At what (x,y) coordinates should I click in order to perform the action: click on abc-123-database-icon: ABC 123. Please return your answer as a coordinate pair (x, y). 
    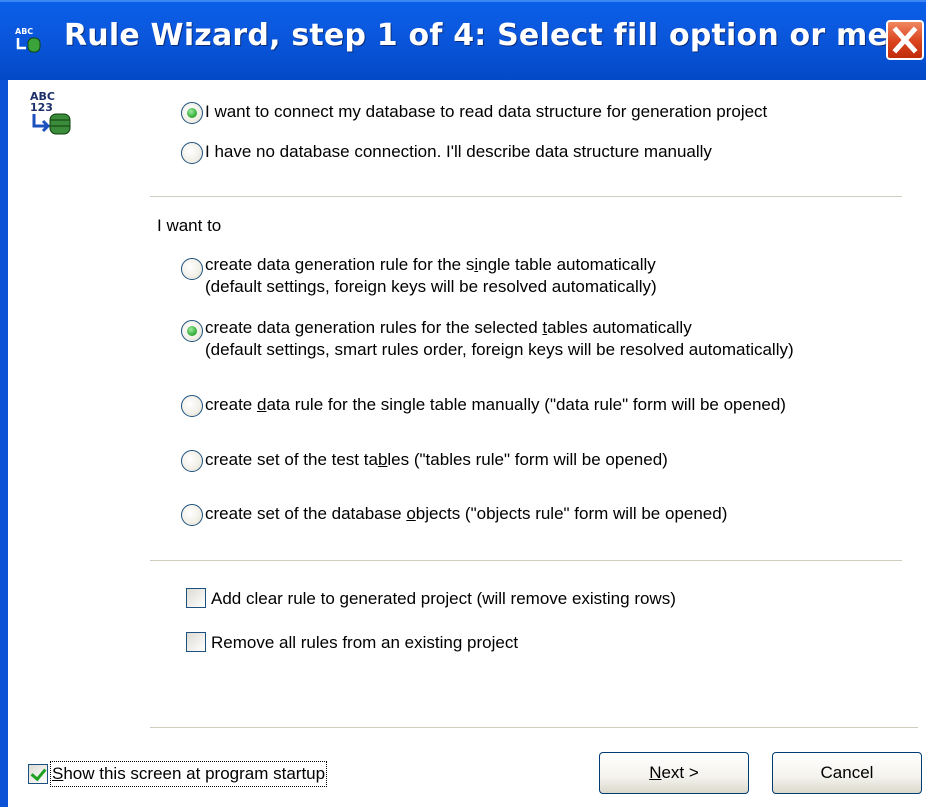
    Looking at the image, I should click on (50, 112).